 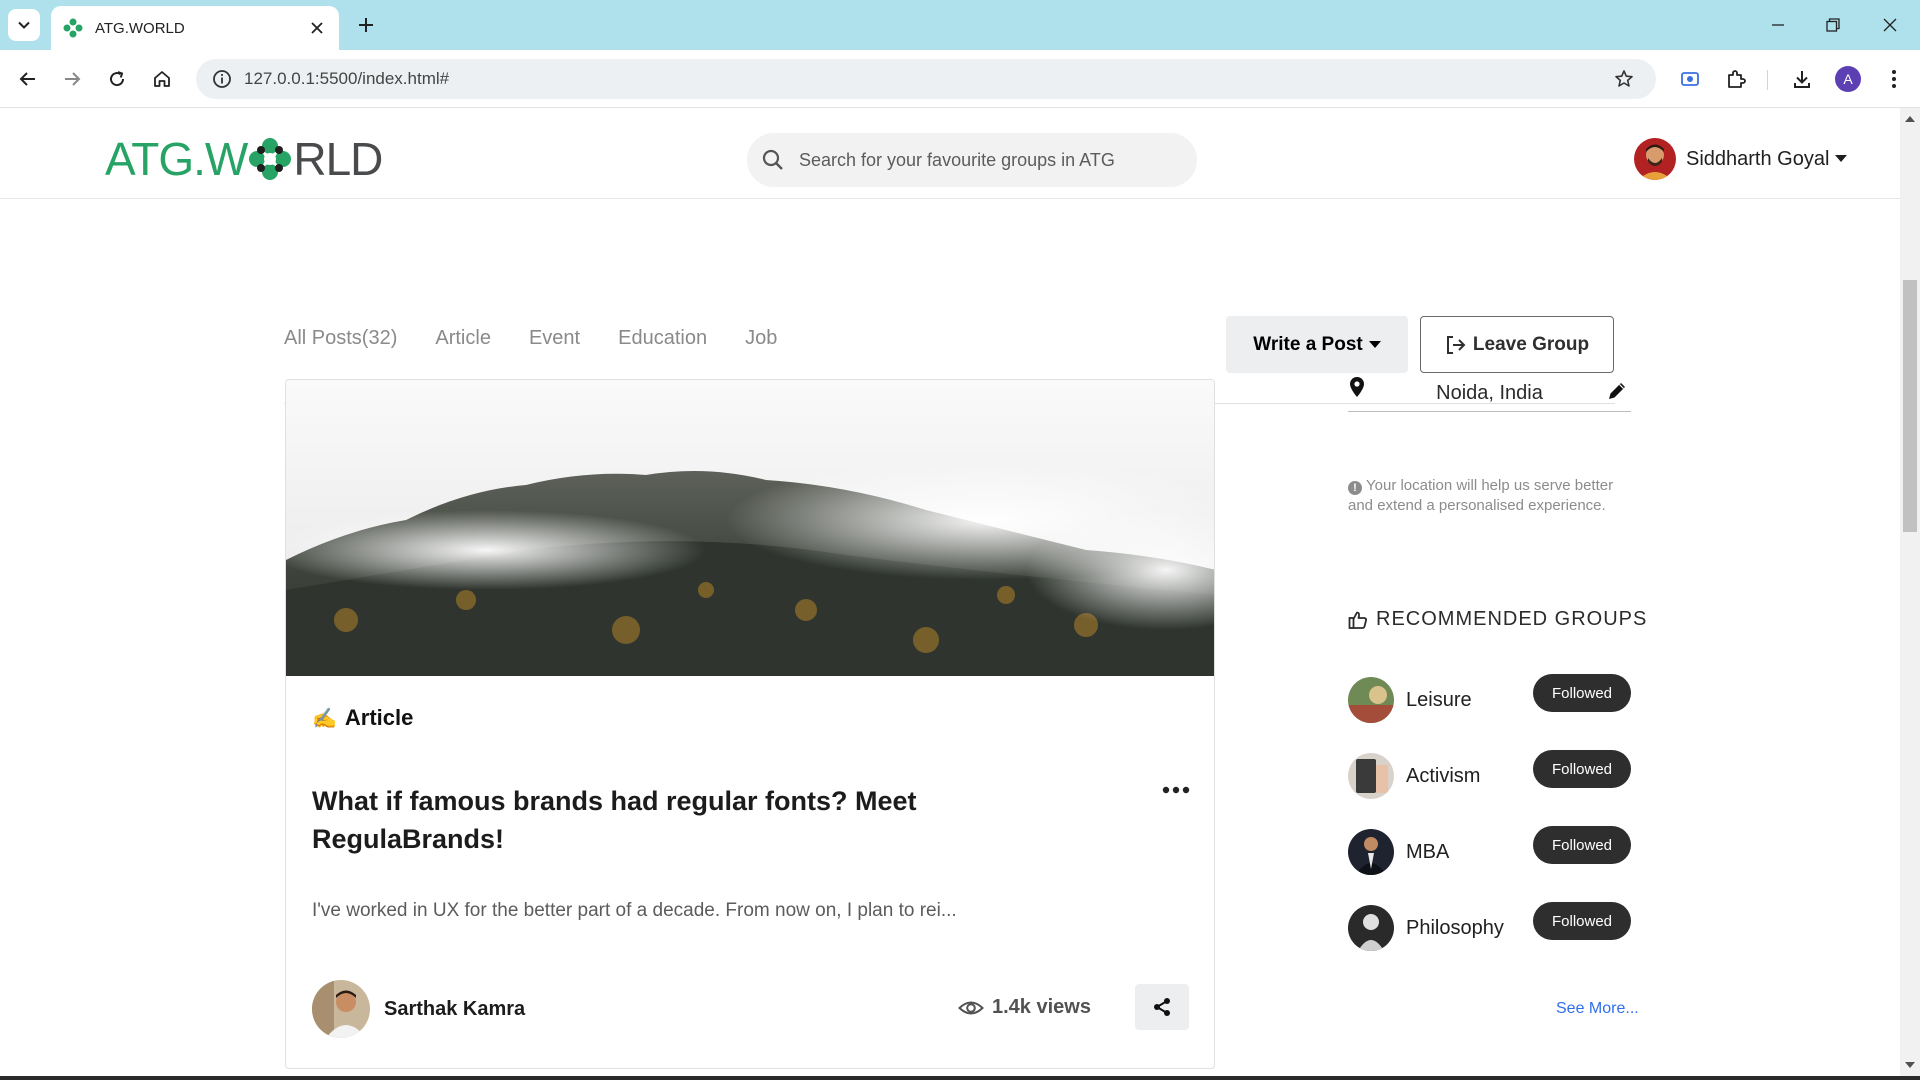 I want to click on profile-button: A, so click(x=1848, y=79).